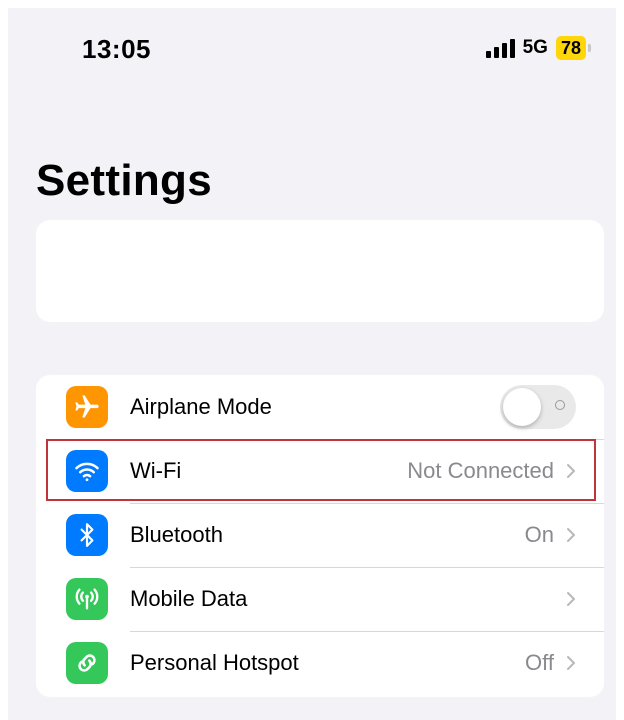 The height and width of the screenshot is (720, 624). I want to click on personal-hotspot-status: Off, so click(539, 662).